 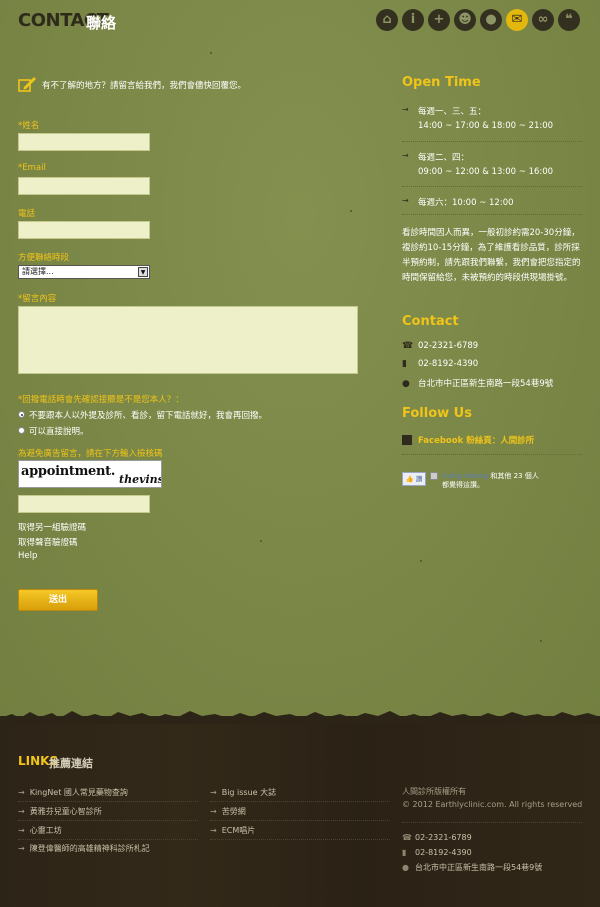 I want to click on name-label: *姓名, so click(x=29, y=126).